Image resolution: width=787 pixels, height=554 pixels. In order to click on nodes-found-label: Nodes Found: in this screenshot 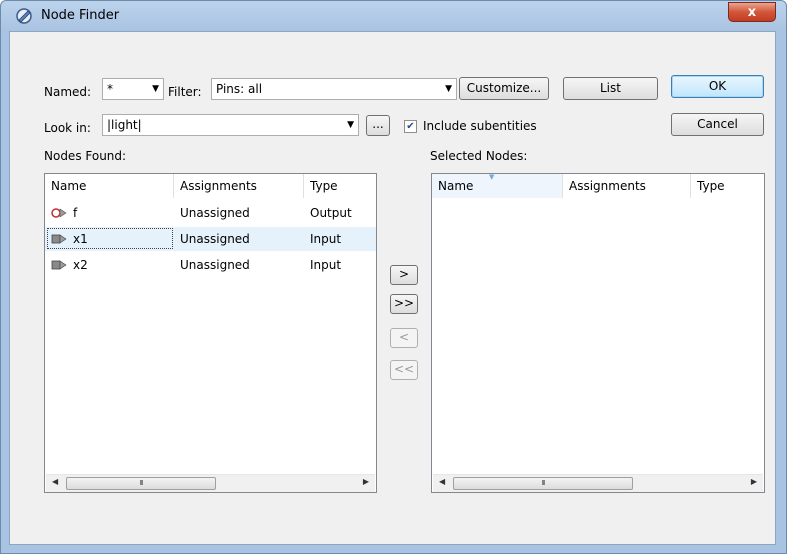, I will do `click(85, 156)`.